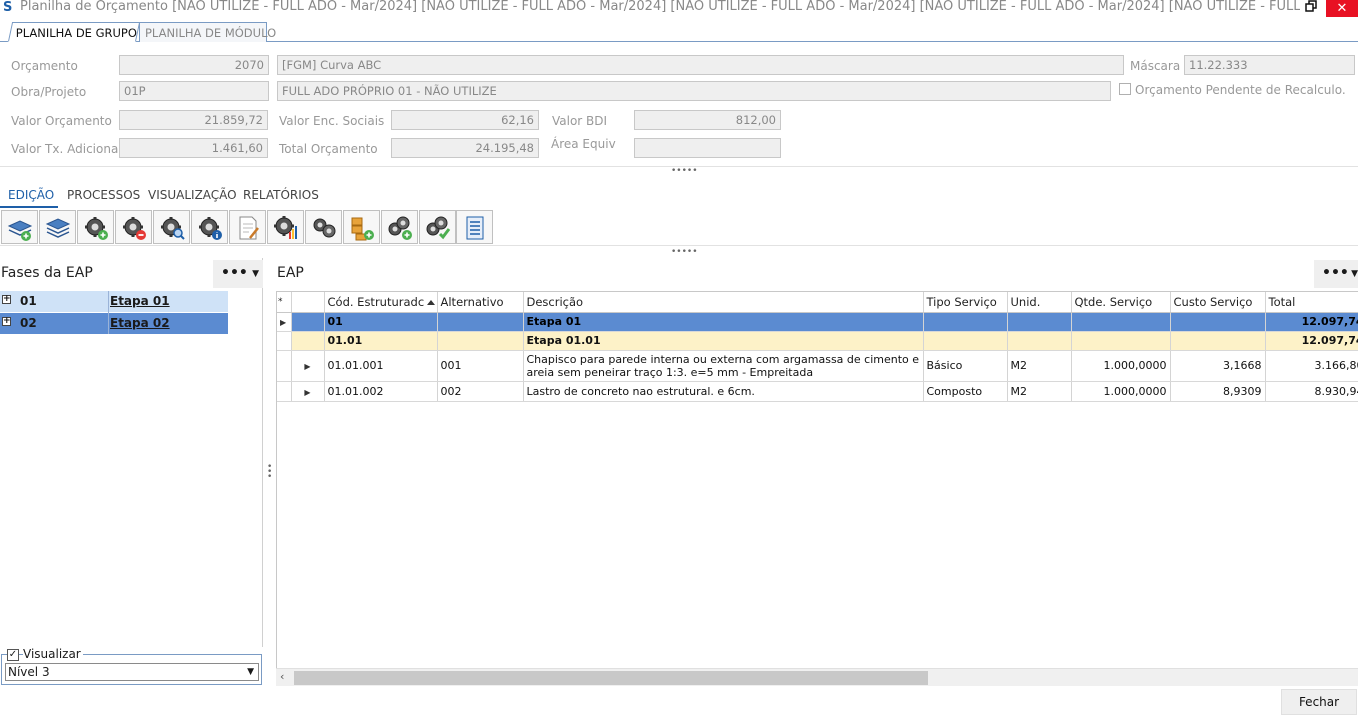  I want to click on enc-sociais-label: Valor Enc. Sociais, so click(332, 121).